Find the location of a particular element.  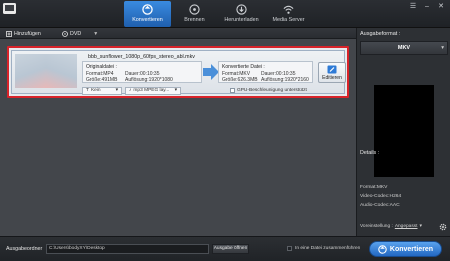

converted-size: Größe:626.3MB is located at coordinates (240, 80).